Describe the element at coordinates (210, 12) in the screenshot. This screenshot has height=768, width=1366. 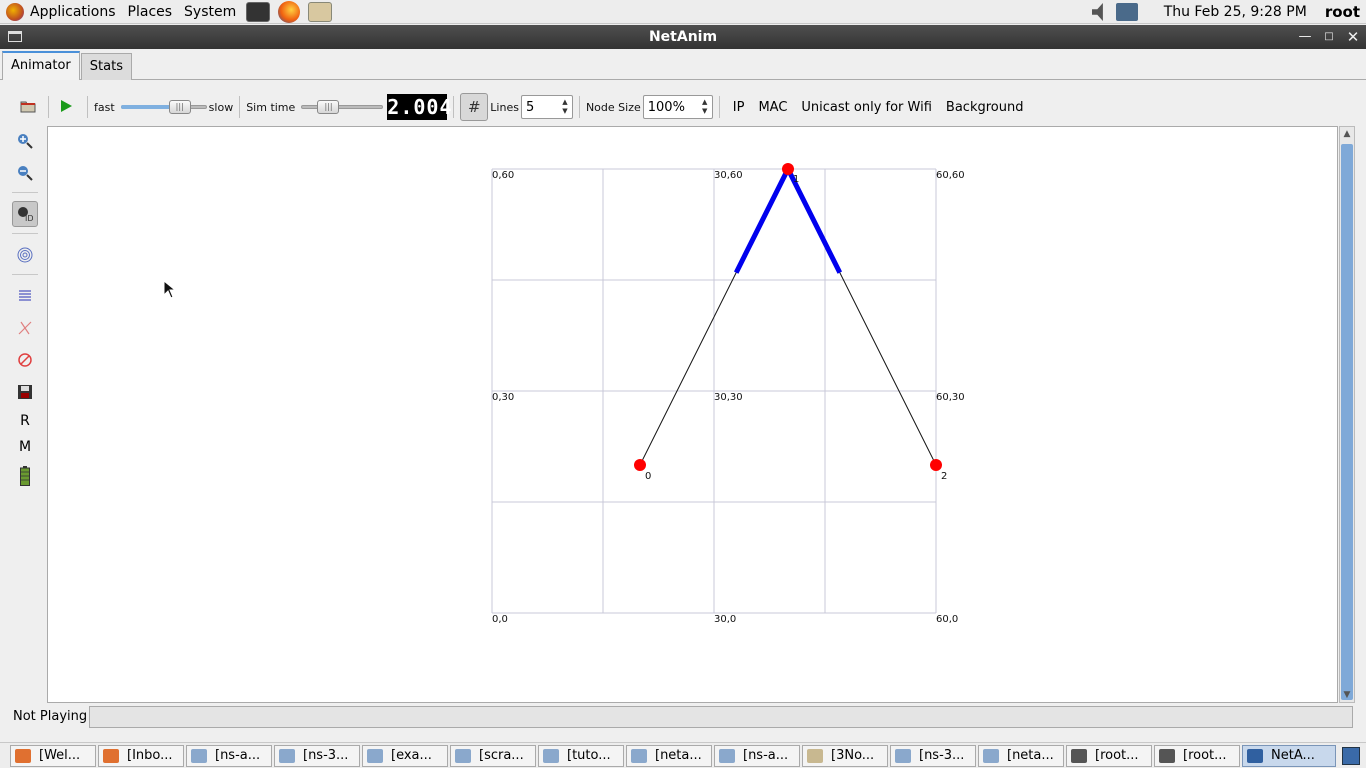
I see `system-menu: System` at that location.